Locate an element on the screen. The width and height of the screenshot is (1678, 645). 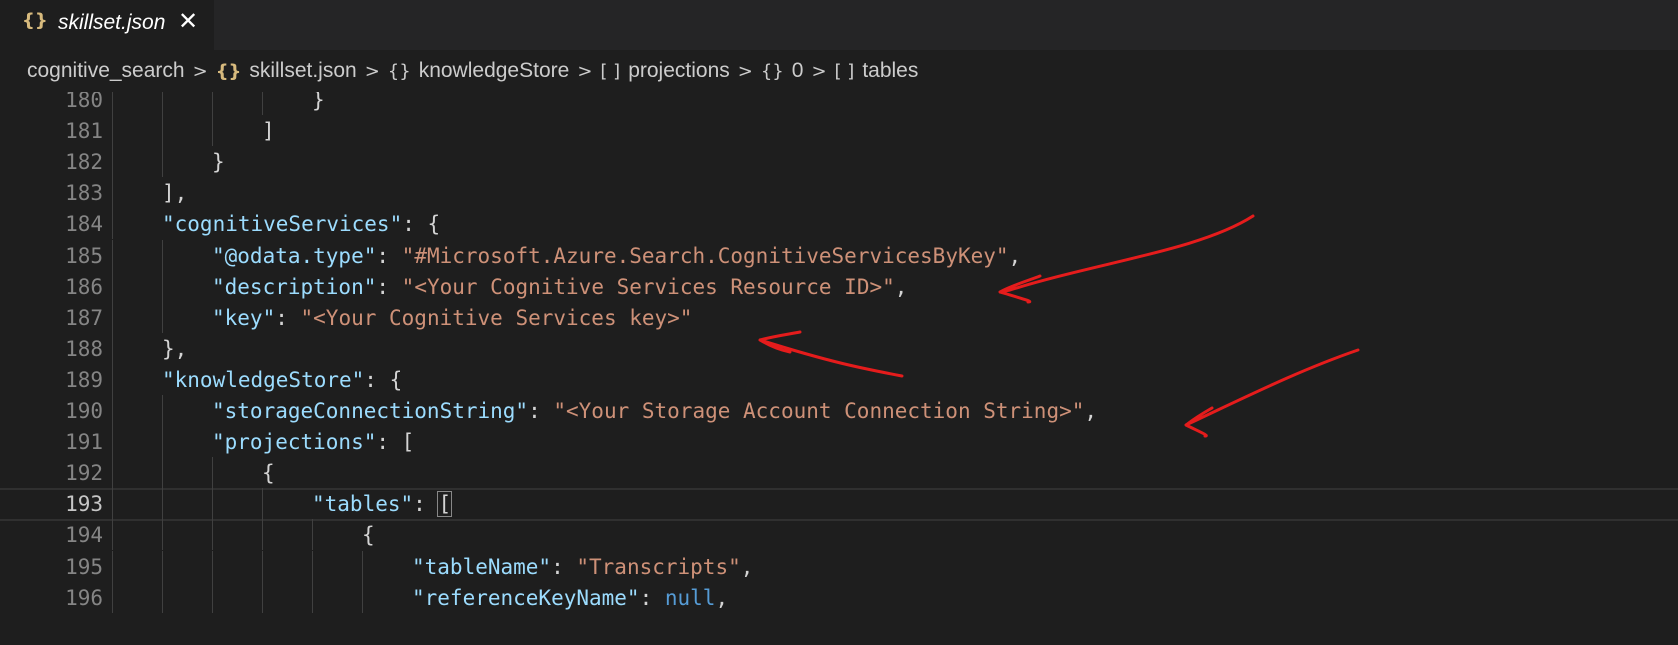
code-line: 192 { is located at coordinates (839, 473).